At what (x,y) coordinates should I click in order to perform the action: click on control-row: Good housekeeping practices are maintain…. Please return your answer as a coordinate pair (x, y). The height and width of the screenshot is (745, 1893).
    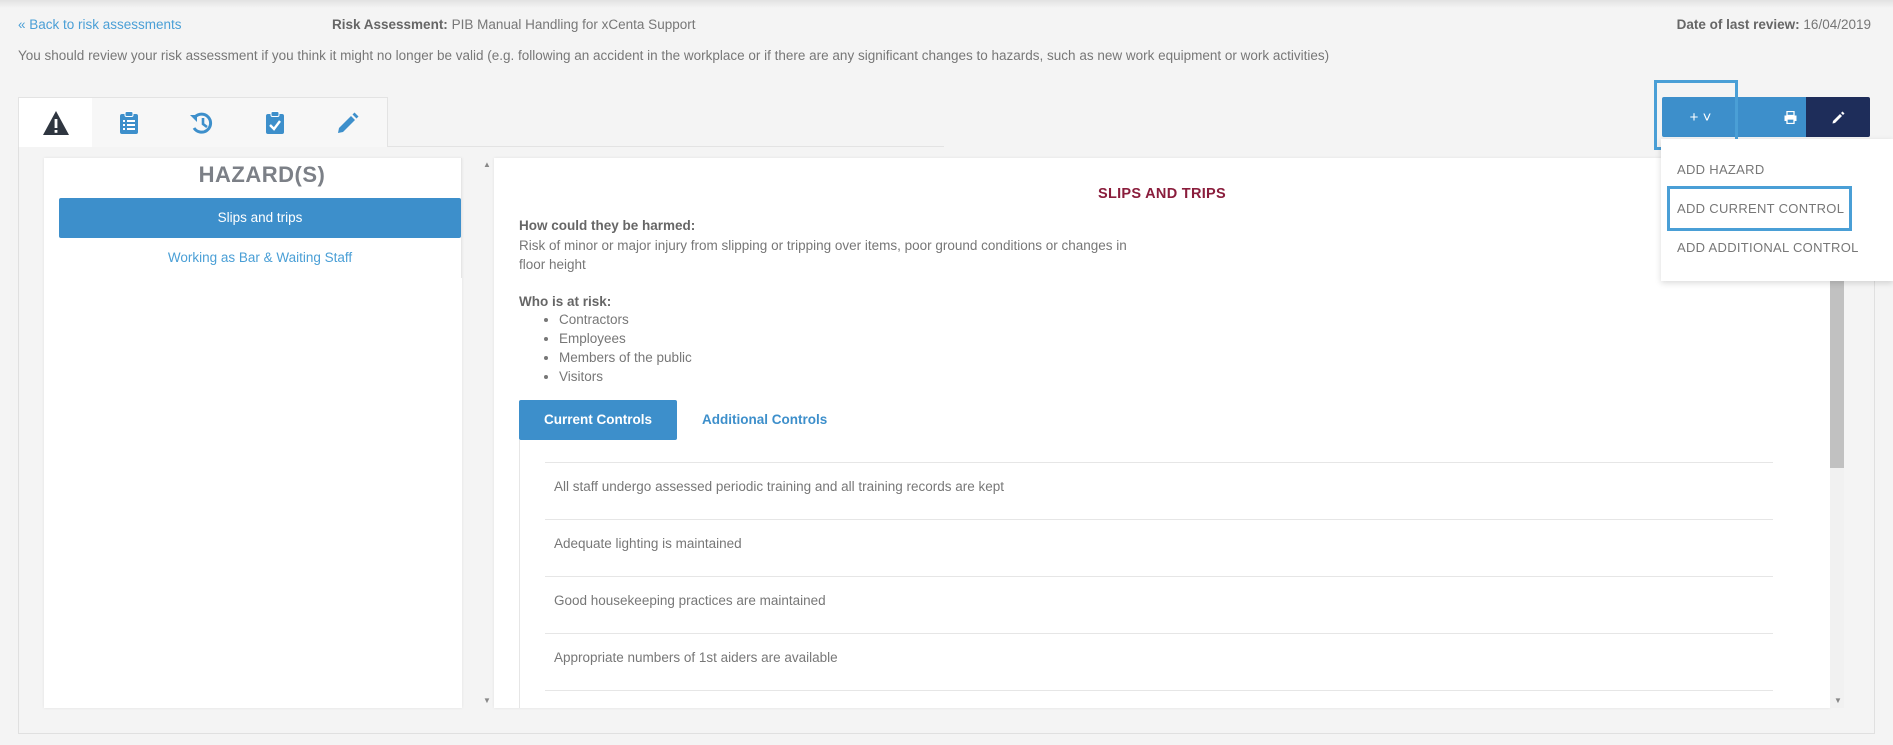
    Looking at the image, I should click on (1159, 604).